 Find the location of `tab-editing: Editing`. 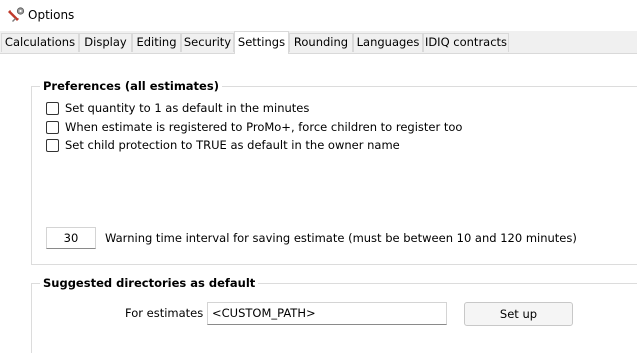

tab-editing: Editing is located at coordinates (156, 42).